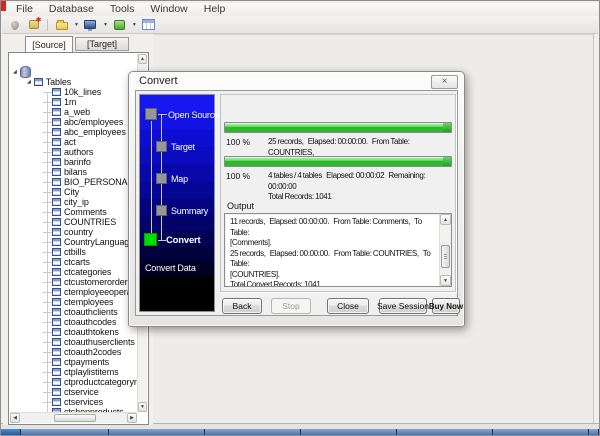 This screenshot has width=600, height=436. Describe the element at coordinates (73, 272) in the screenshot. I see `tree-item: ctcategories` at that location.